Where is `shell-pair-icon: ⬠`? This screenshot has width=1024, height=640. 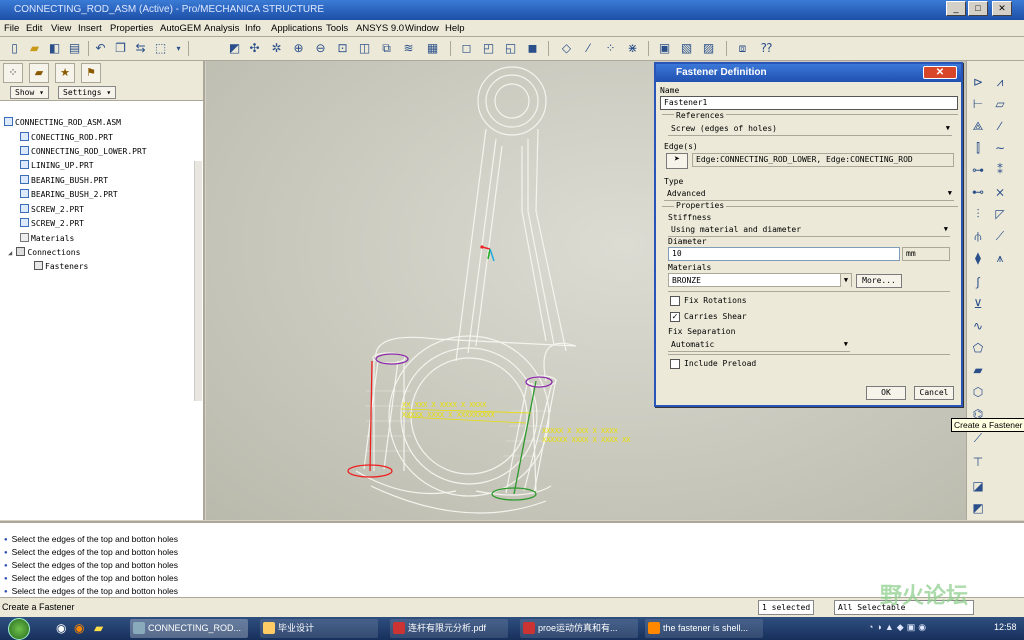
shell-pair-icon: ⬠ is located at coordinates (978, 348).